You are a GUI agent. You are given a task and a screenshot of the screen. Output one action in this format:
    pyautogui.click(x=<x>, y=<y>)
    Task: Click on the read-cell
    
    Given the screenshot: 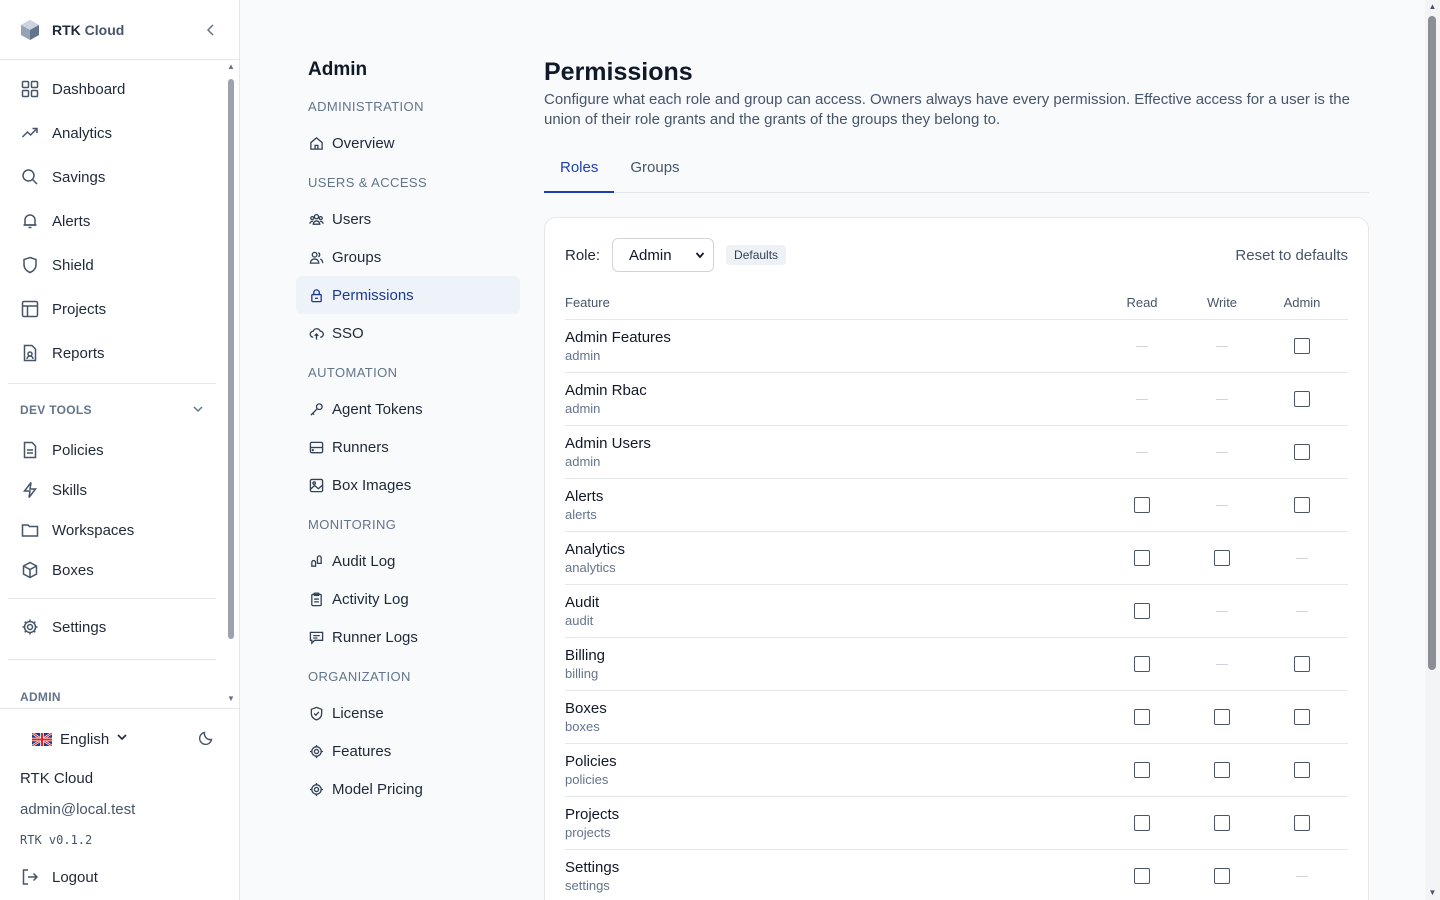 What is the action you would take?
    pyautogui.click(x=1142, y=505)
    